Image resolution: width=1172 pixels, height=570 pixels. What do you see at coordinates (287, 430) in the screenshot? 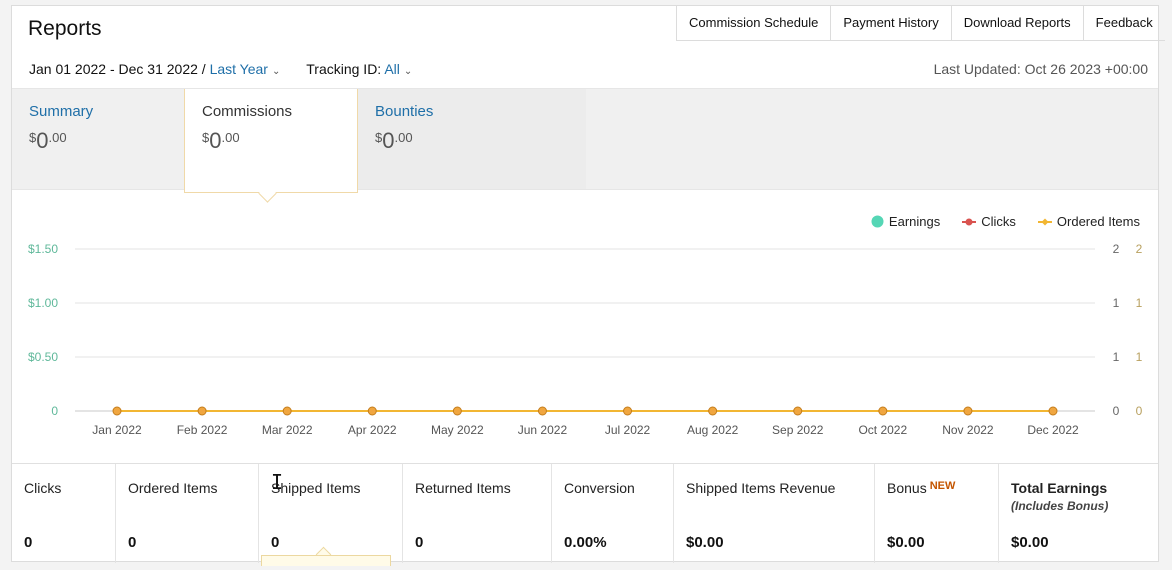
I see `x-tick-label: Mar 2022` at bounding box center [287, 430].